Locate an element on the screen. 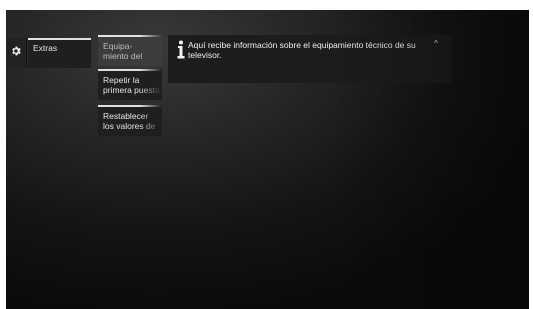 The image size is (533, 309). submenu-item-label-line2: miento del is located at coordinates (123, 56).